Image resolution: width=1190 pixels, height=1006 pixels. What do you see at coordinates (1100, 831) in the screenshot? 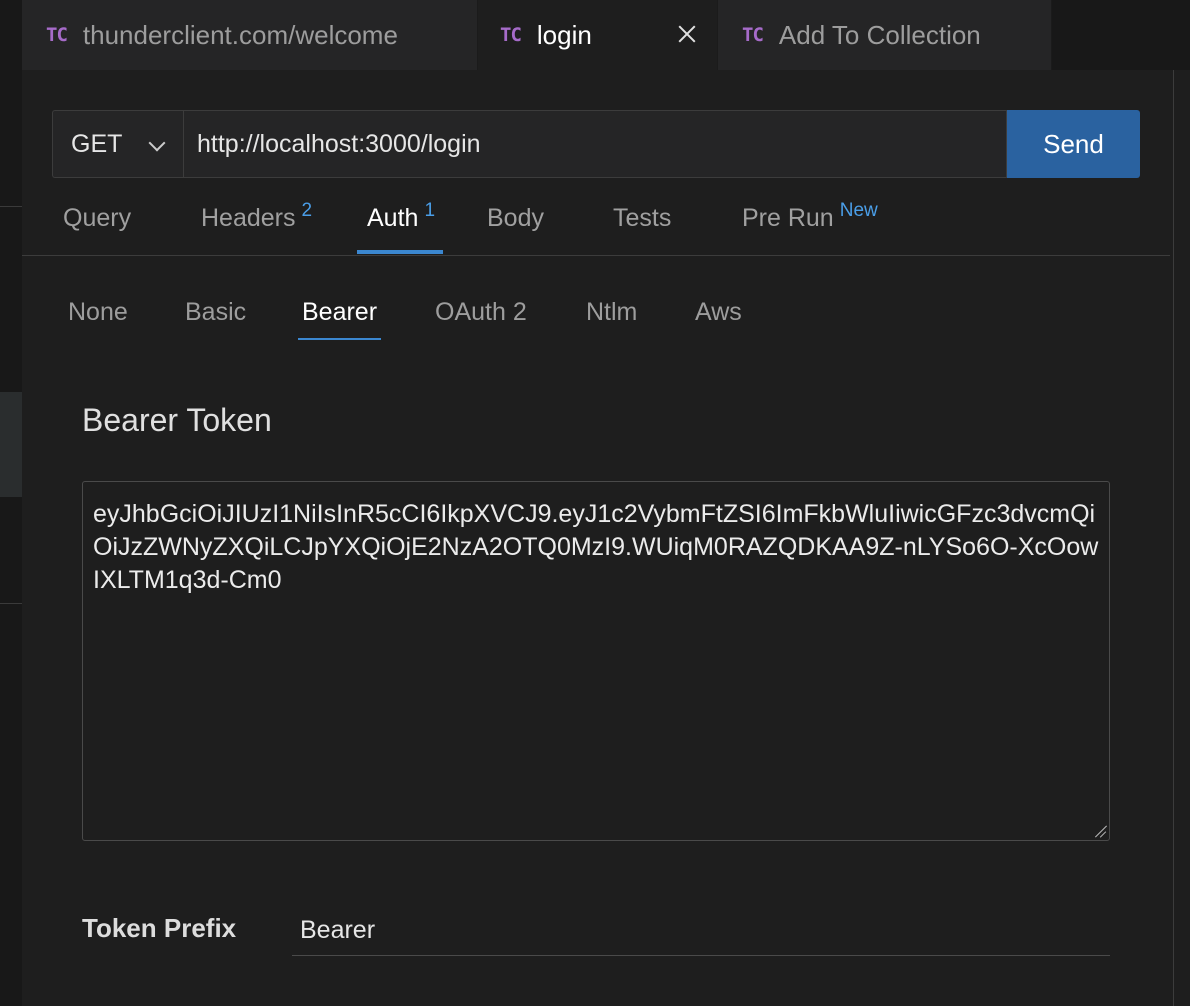
I see `resize-handle-icon` at bounding box center [1100, 831].